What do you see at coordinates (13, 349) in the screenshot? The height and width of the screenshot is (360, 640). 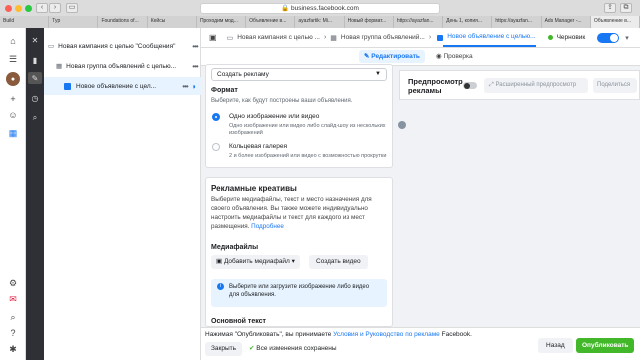 I see `bug-icon: ✱` at bounding box center [13, 349].